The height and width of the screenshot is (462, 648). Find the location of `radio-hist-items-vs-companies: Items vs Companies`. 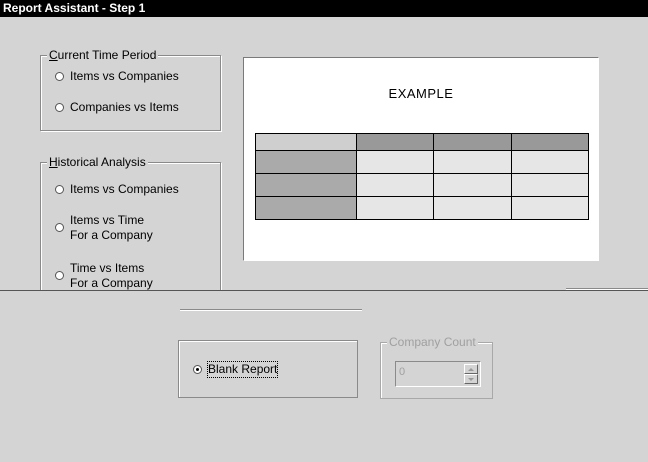

radio-hist-items-vs-companies: Items vs Companies is located at coordinates (117, 189).